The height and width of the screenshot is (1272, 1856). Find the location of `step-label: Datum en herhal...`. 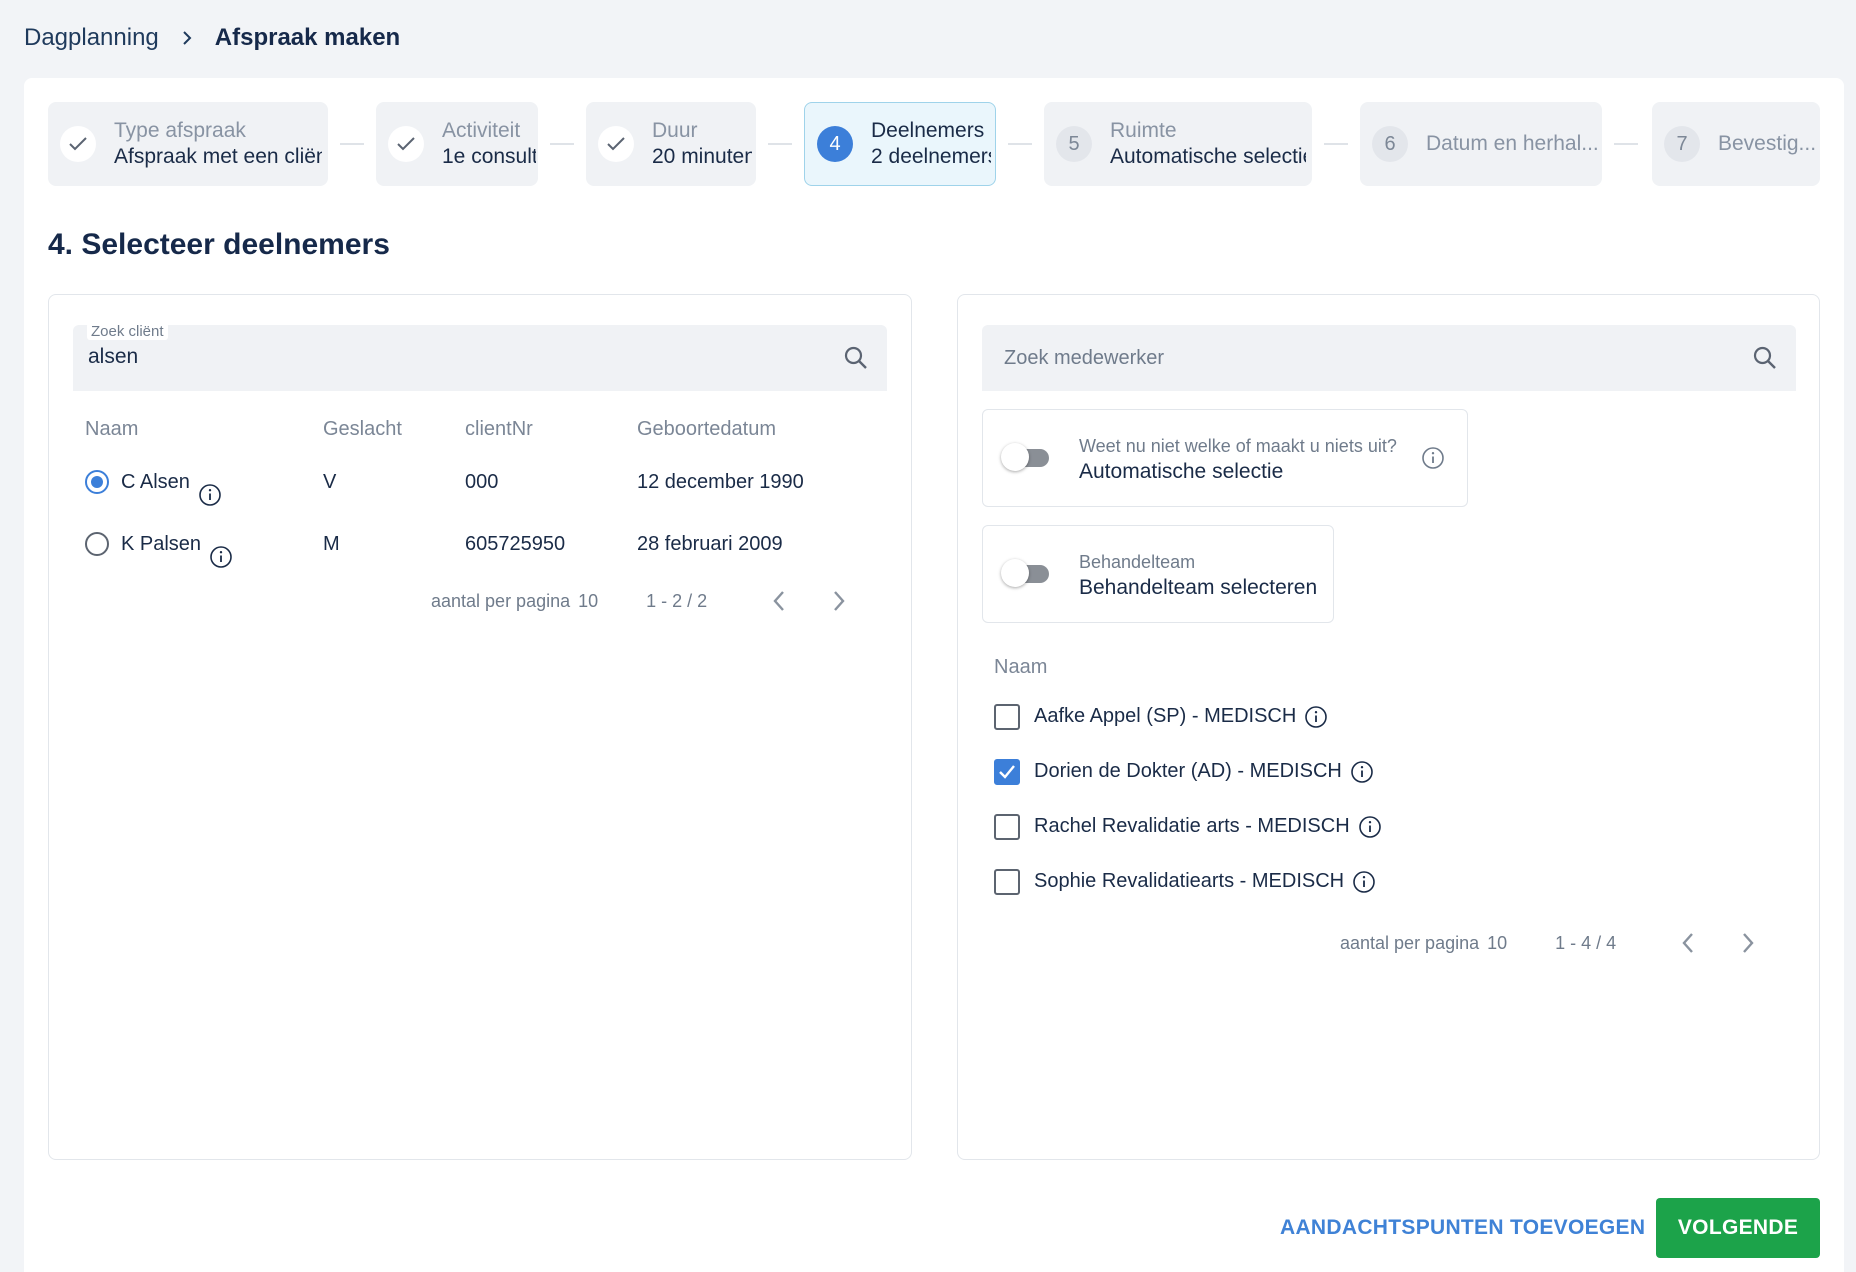

step-label: Datum en herhal... is located at coordinates (1512, 143).